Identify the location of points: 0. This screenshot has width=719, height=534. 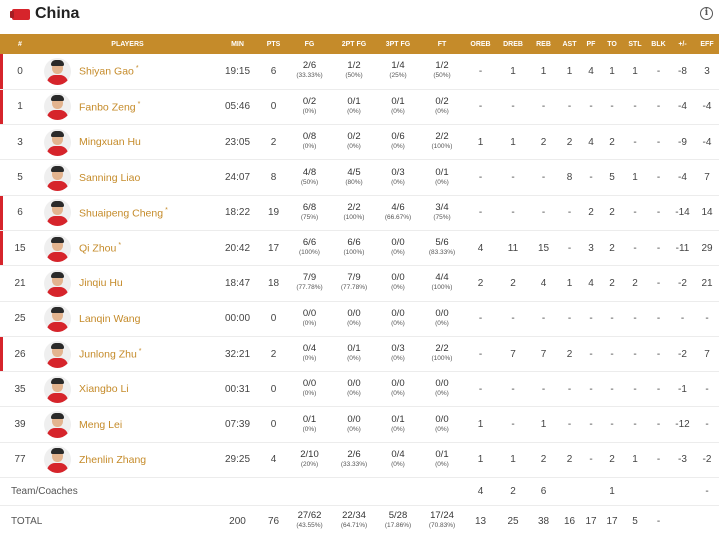
(273, 389).